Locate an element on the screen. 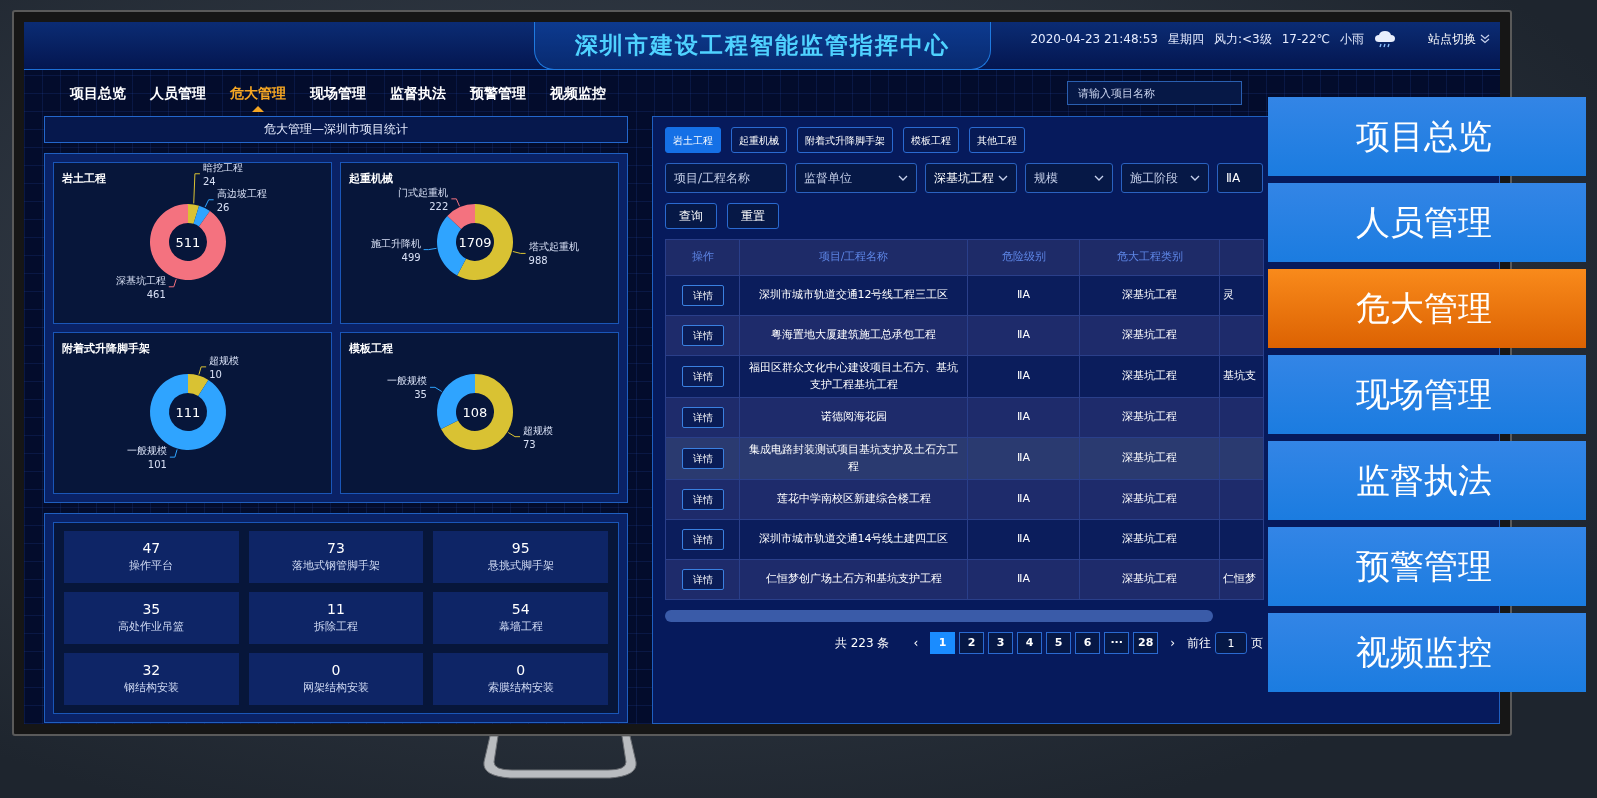  nav-tab: 视频监控 is located at coordinates (578, 93).